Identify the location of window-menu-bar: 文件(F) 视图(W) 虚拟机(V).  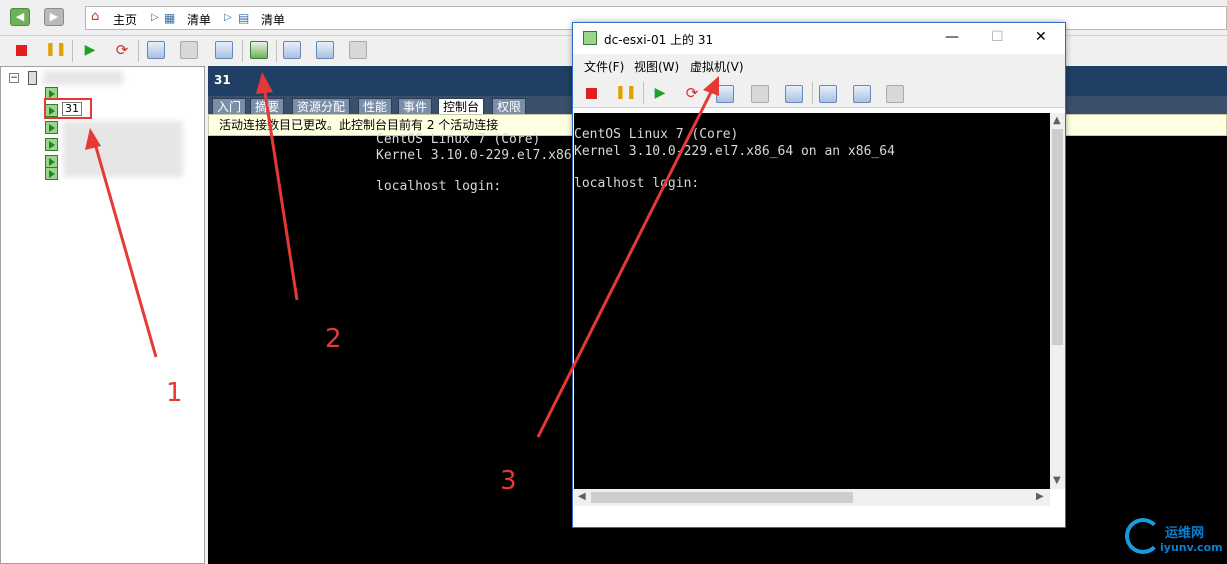
(819, 65).